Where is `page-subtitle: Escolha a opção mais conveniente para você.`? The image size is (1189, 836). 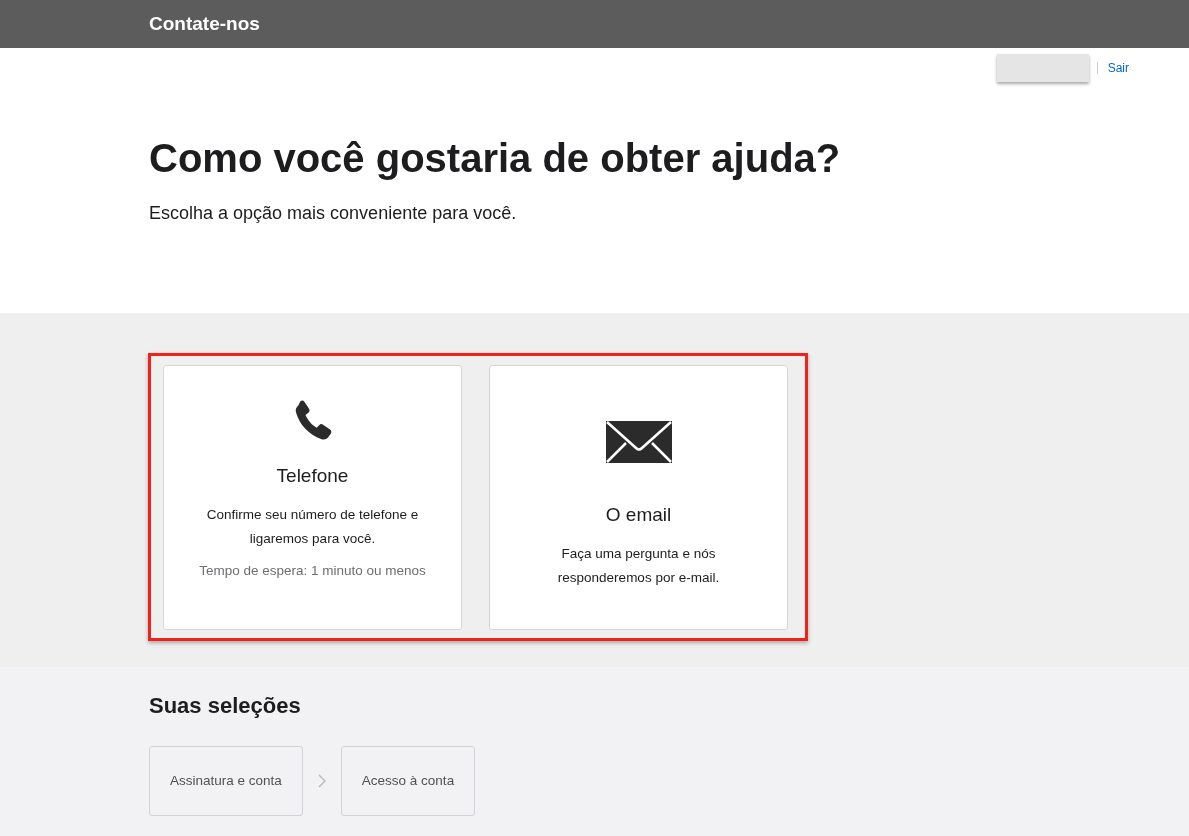 page-subtitle: Escolha a opção mais conveniente para você. is located at coordinates (333, 213).